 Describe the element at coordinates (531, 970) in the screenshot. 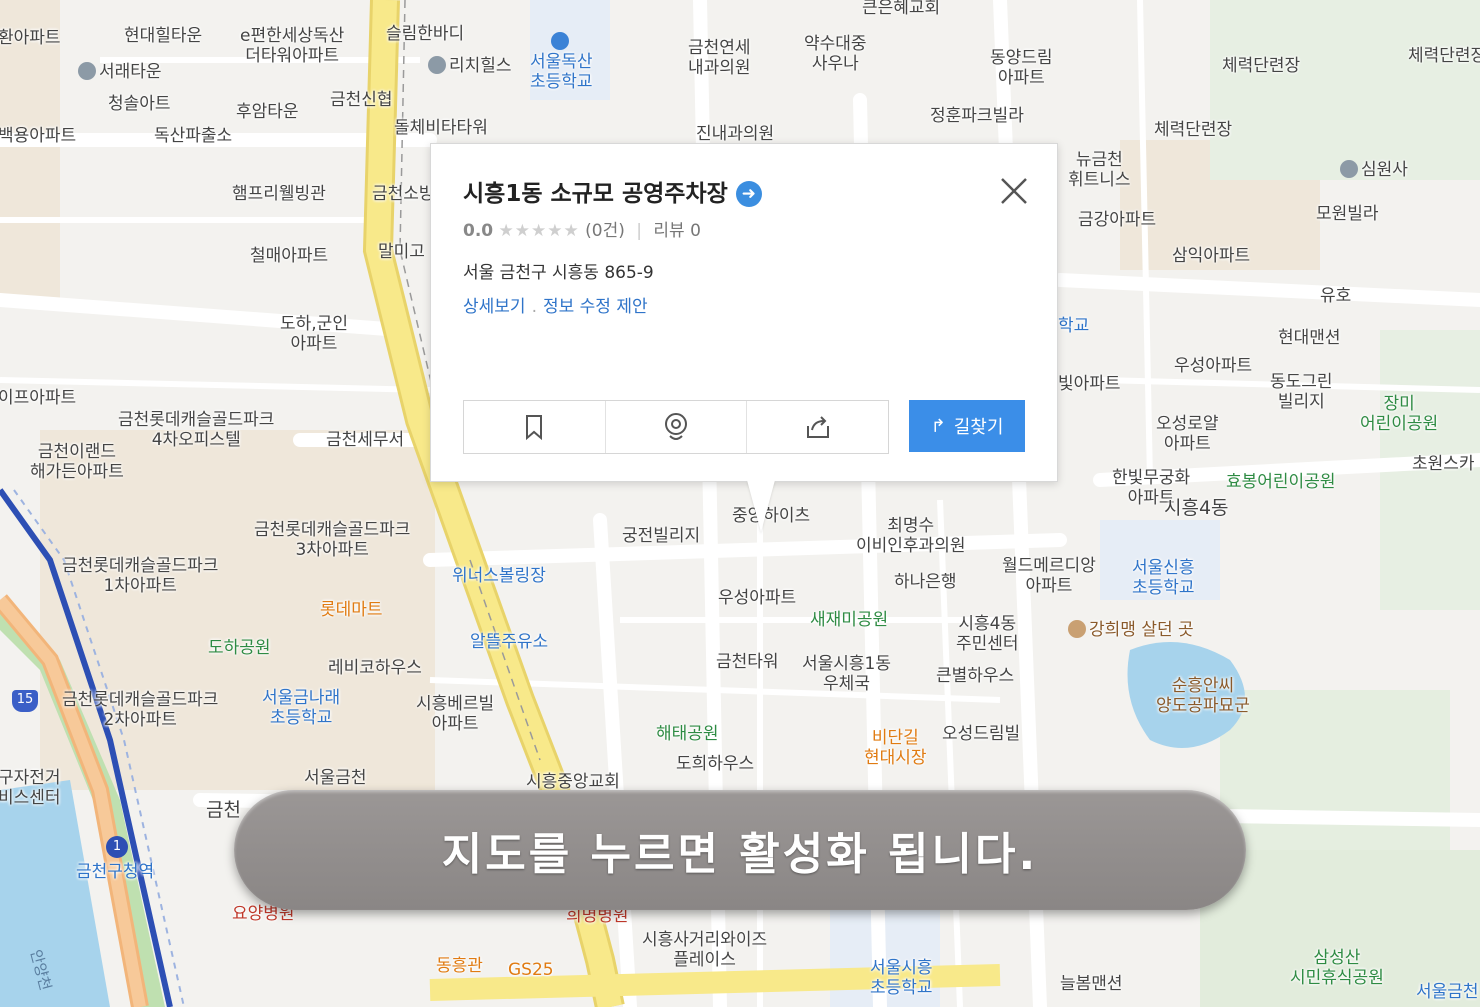

I see `map-label: GS25` at that location.